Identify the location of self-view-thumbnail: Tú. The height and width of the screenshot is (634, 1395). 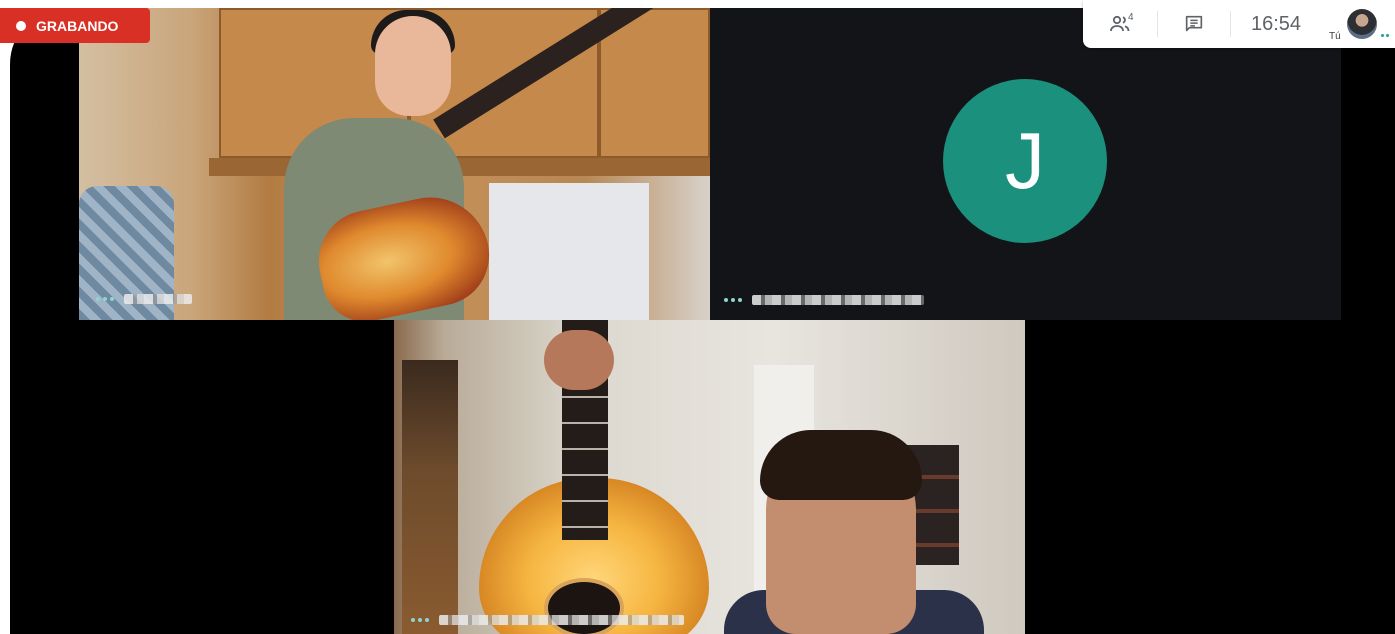
(1358, 24).